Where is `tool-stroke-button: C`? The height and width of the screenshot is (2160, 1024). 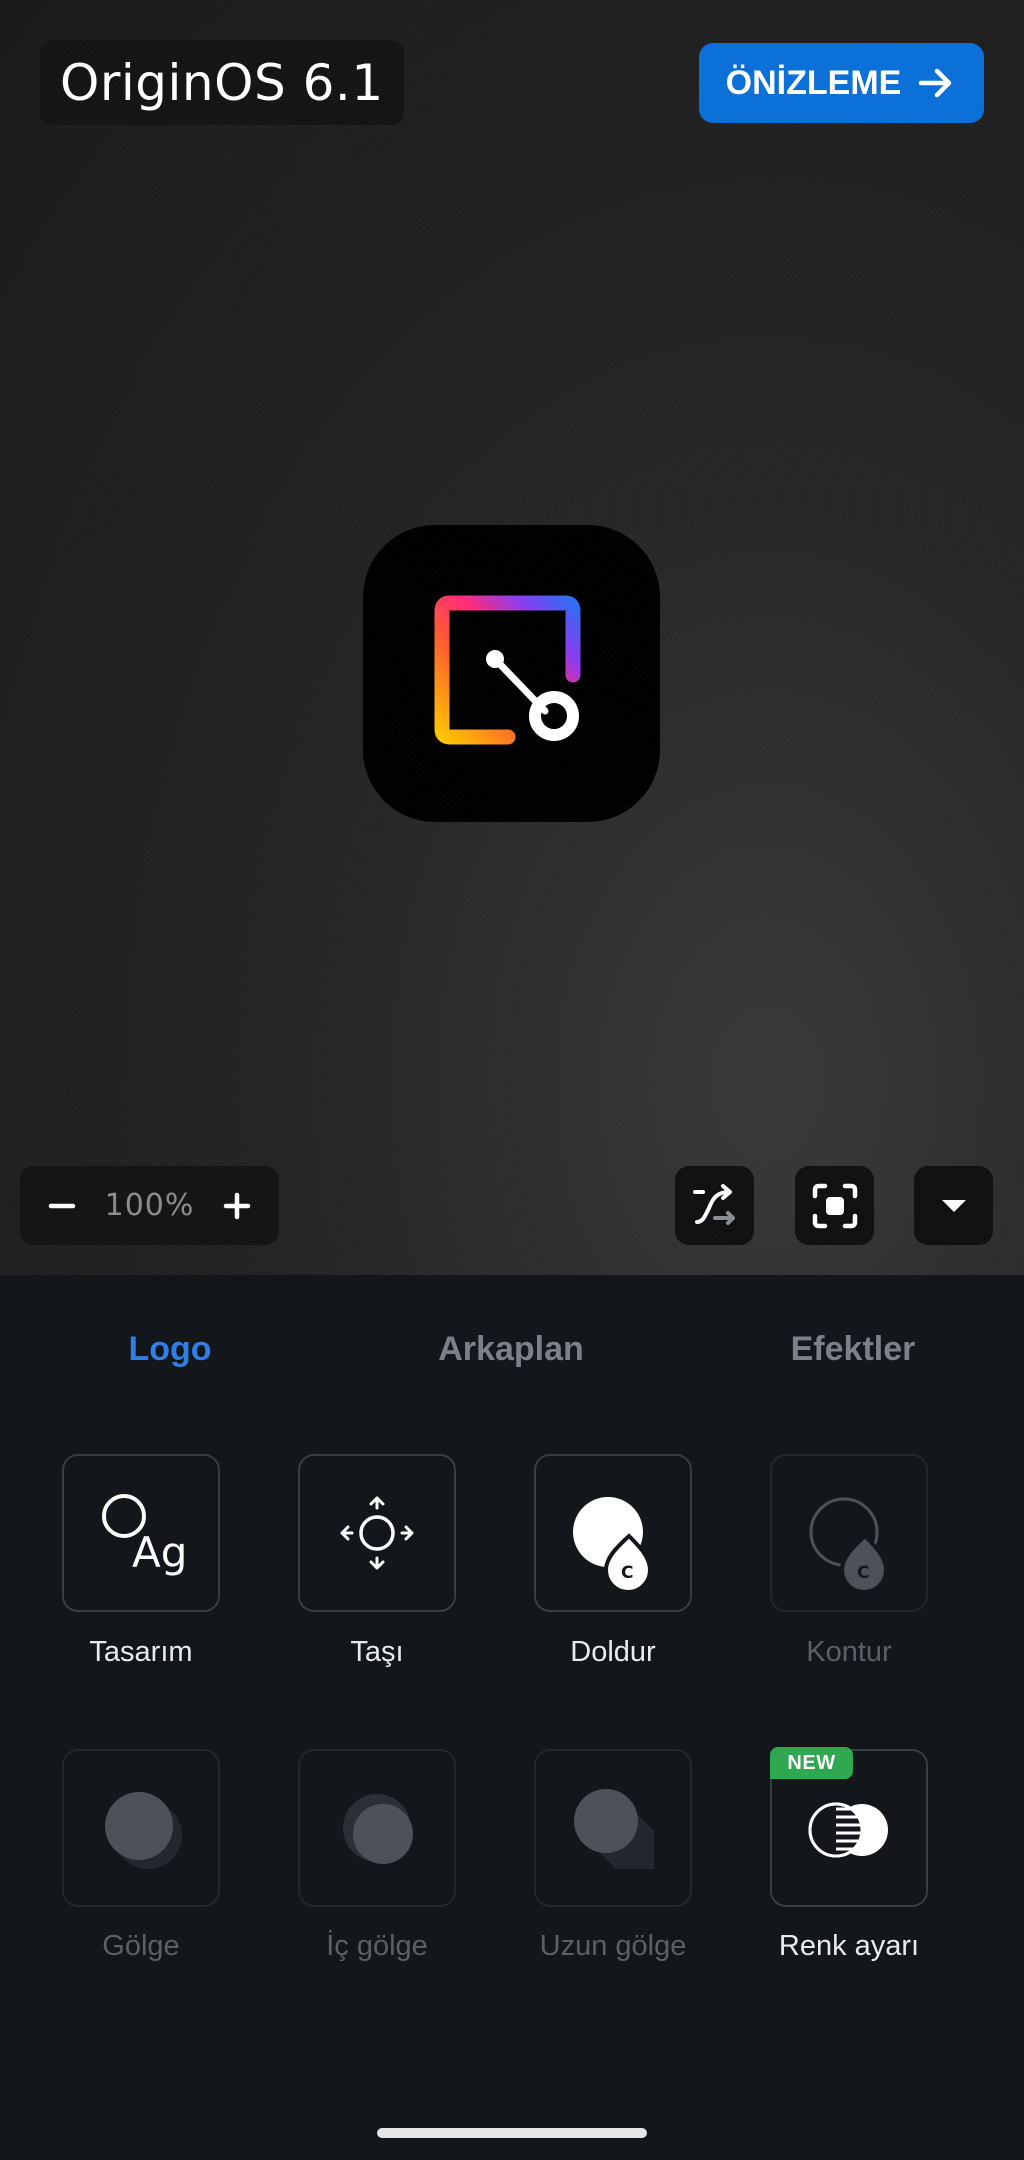 tool-stroke-button: C is located at coordinates (849, 1533).